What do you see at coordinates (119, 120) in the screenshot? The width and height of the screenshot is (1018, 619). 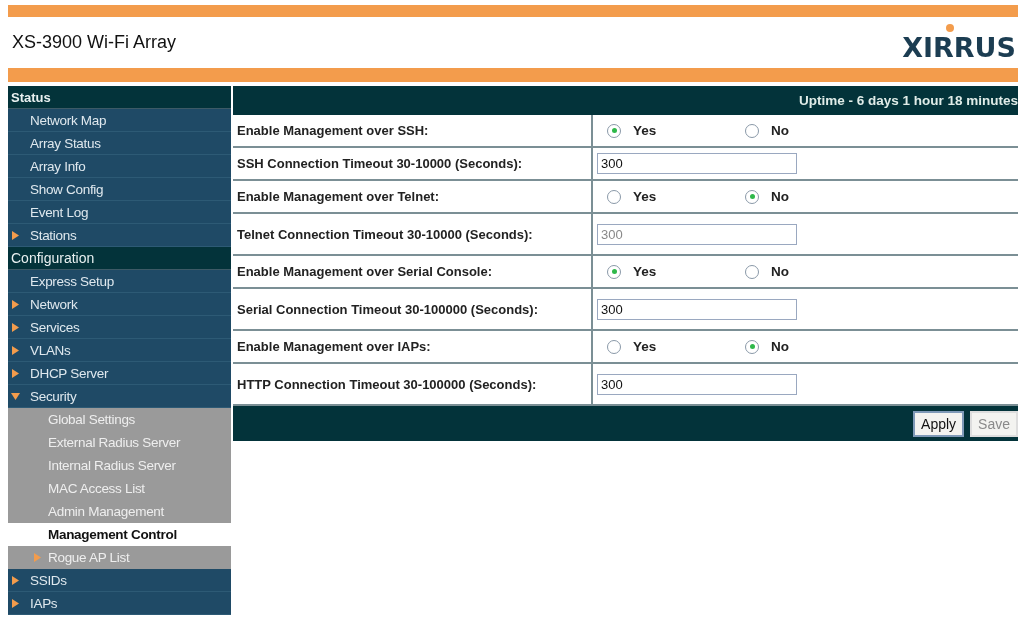 I see `nav-item: Network Map` at bounding box center [119, 120].